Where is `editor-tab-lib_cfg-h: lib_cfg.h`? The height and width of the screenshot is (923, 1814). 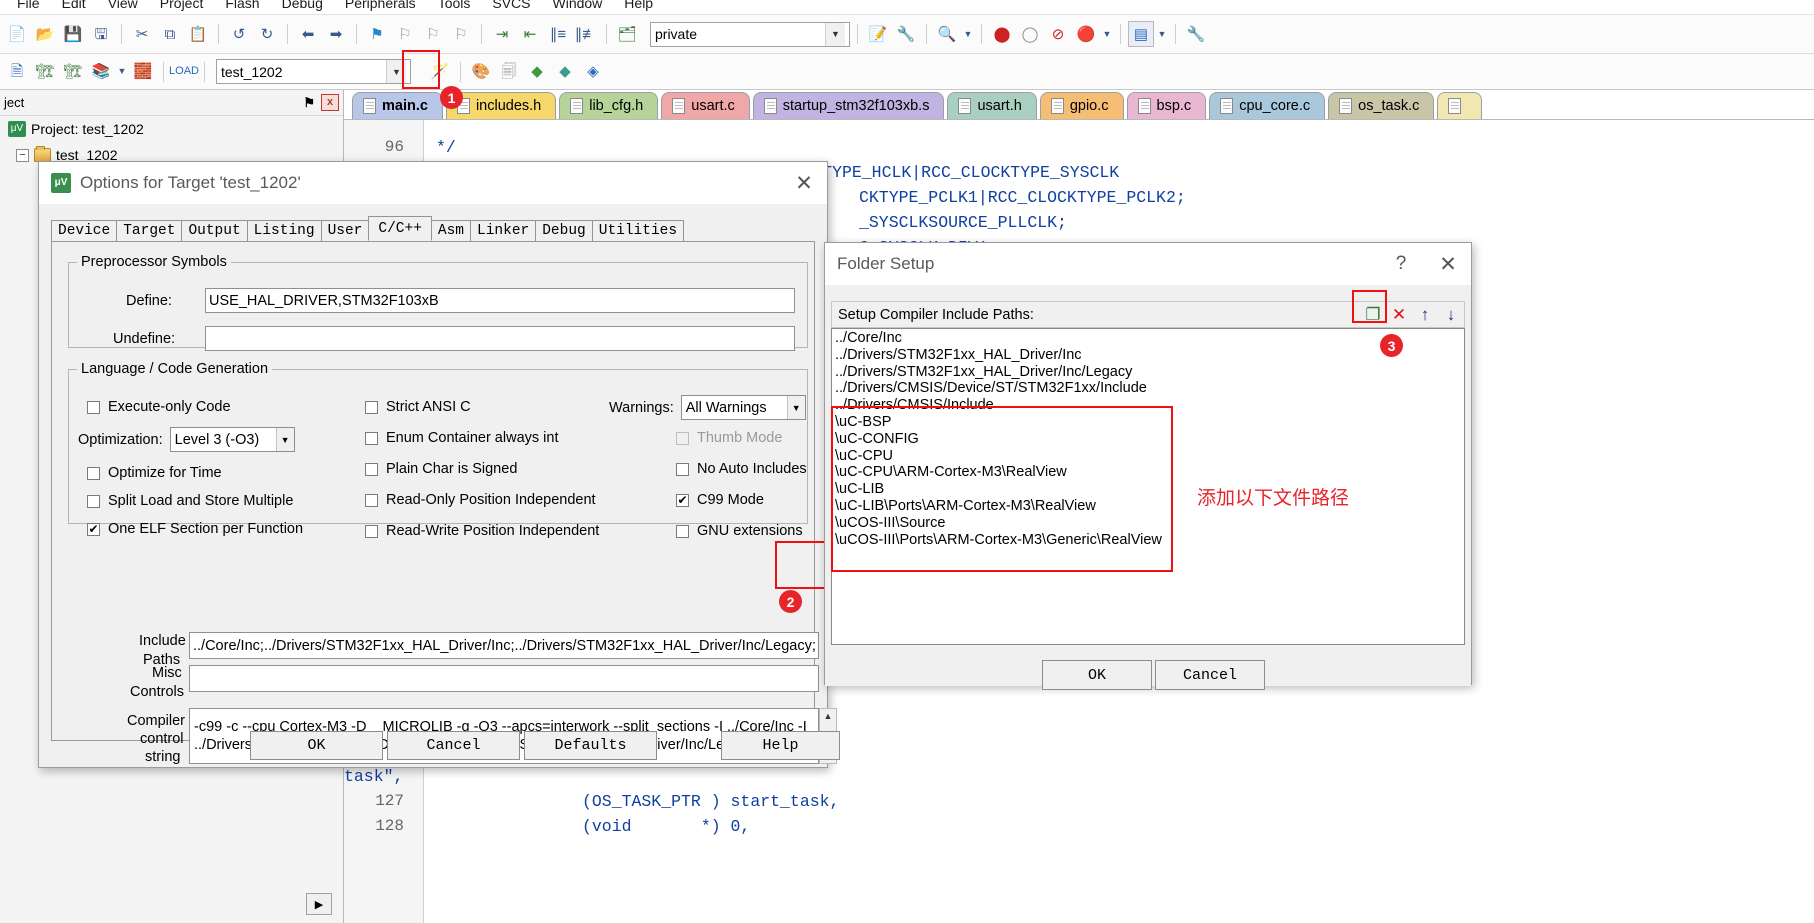
editor-tab-lib_cfg-h: lib_cfg.h is located at coordinates (609, 105).